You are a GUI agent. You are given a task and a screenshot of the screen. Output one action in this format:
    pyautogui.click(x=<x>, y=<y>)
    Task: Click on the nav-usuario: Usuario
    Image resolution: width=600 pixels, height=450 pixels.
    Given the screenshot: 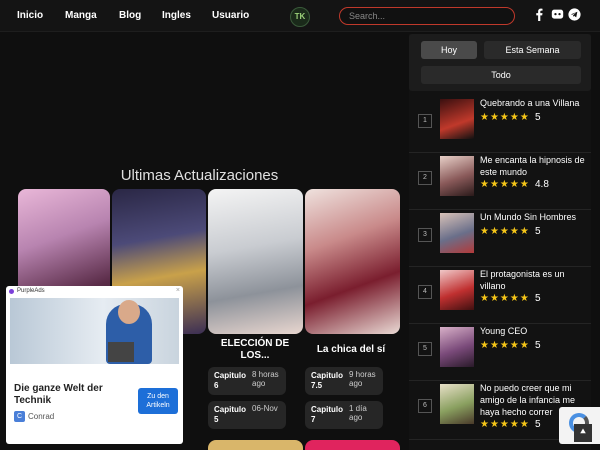 What is the action you would take?
    pyautogui.click(x=230, y=15)
    